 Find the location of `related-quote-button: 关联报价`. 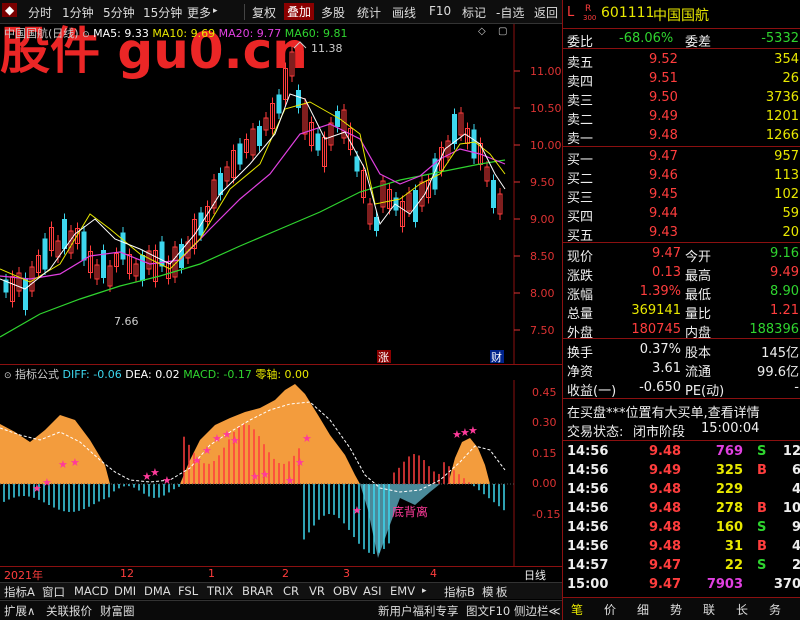

related-quote-button: 关联报价 is located at coordinates (69, 611).